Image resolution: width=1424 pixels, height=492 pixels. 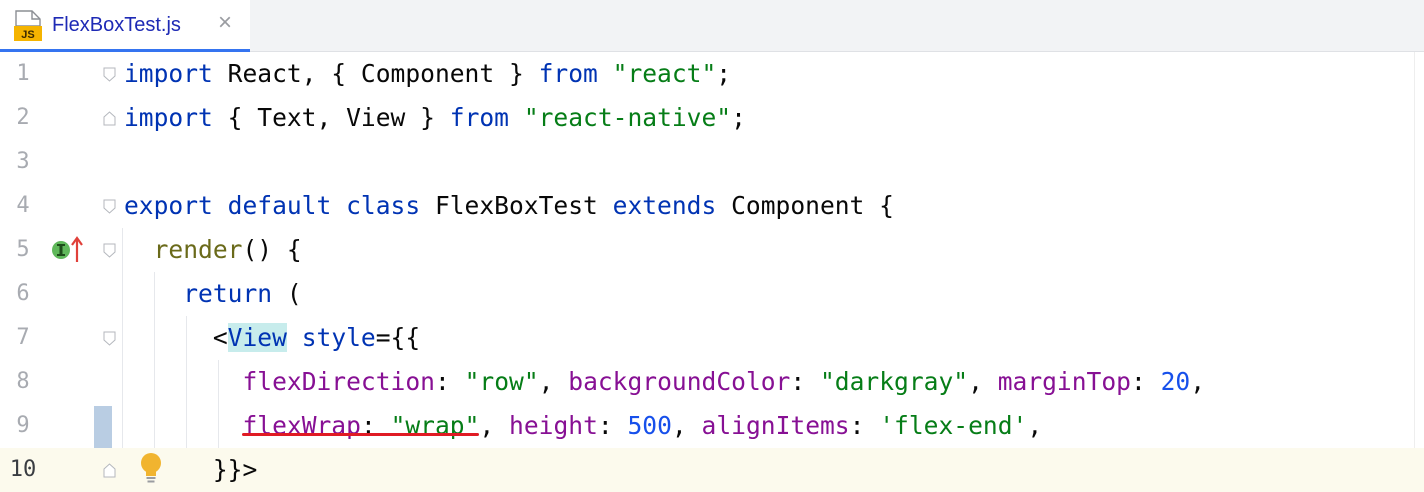 I want to click on code-line-current: 10 }}>, so click(x=712, y=470).